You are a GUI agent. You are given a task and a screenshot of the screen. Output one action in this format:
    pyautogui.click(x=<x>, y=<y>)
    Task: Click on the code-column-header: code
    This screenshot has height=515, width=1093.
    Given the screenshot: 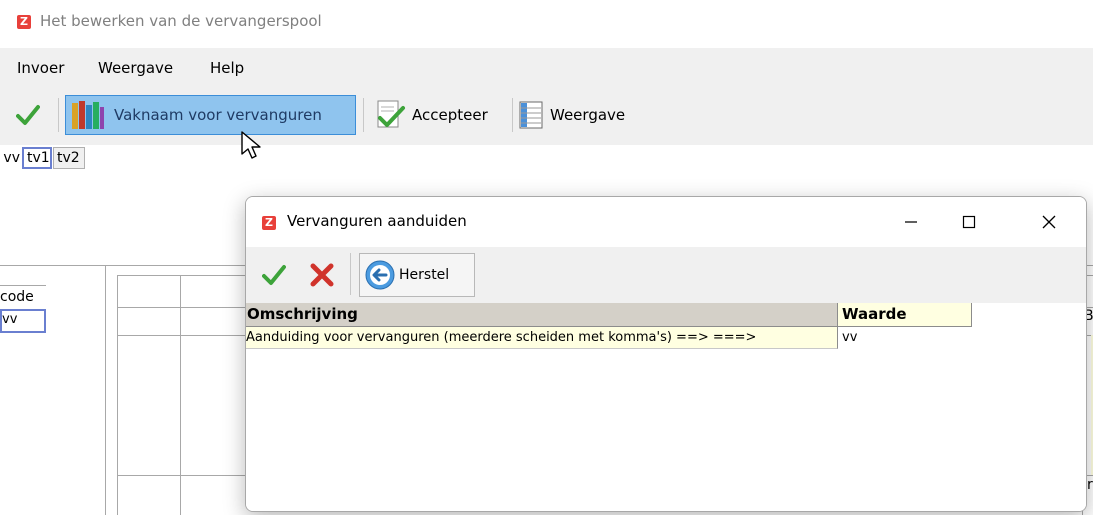 What is the action you would take?
    pyautogui.click(x=23, y=296)
    